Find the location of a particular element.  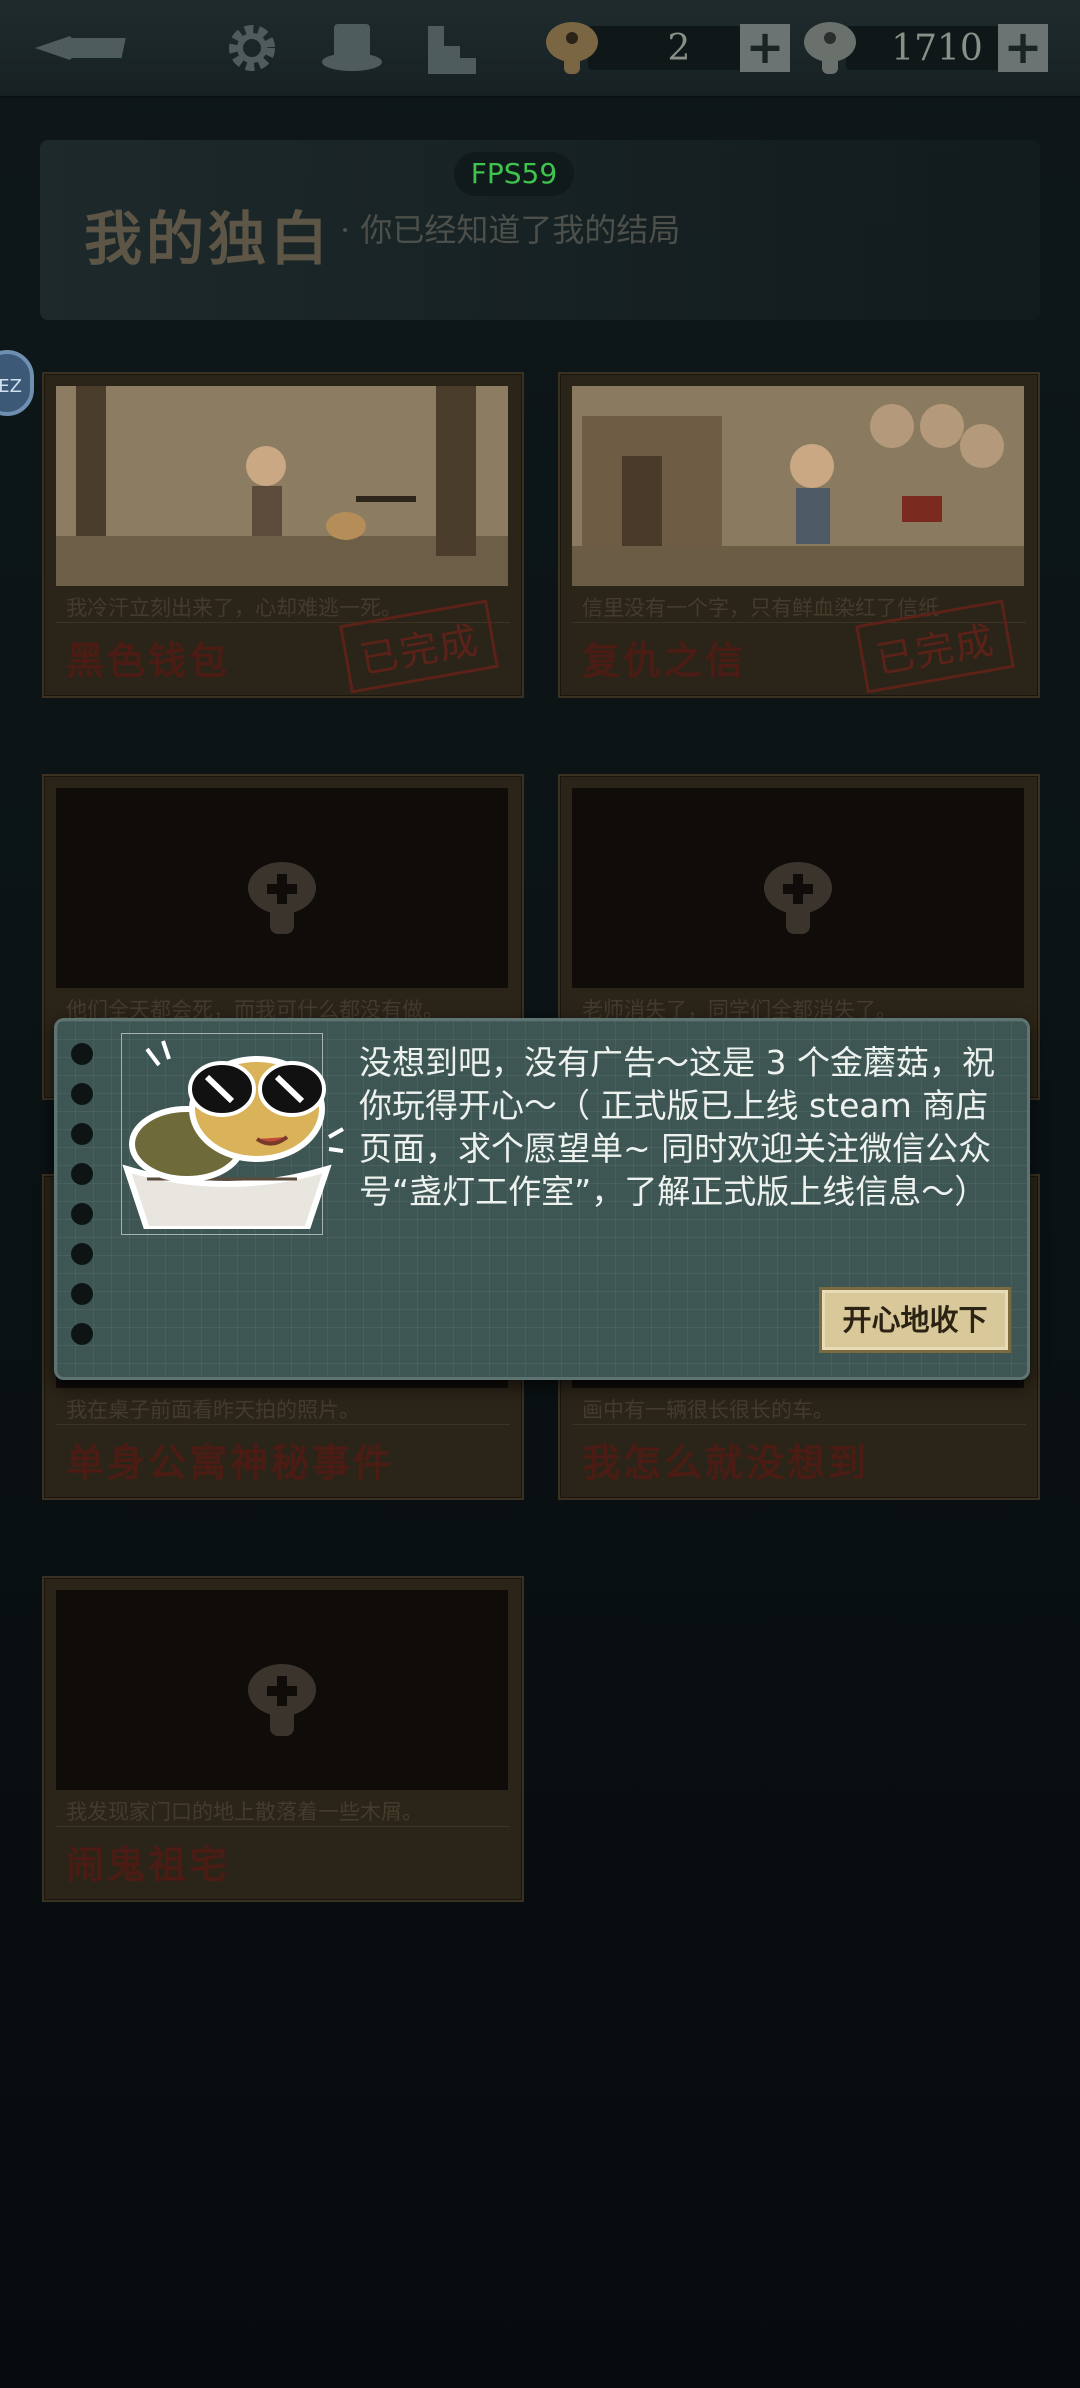

card-description: 我在桌子前面看昨天拍的照片。 is located at coordinates (213, 1410).